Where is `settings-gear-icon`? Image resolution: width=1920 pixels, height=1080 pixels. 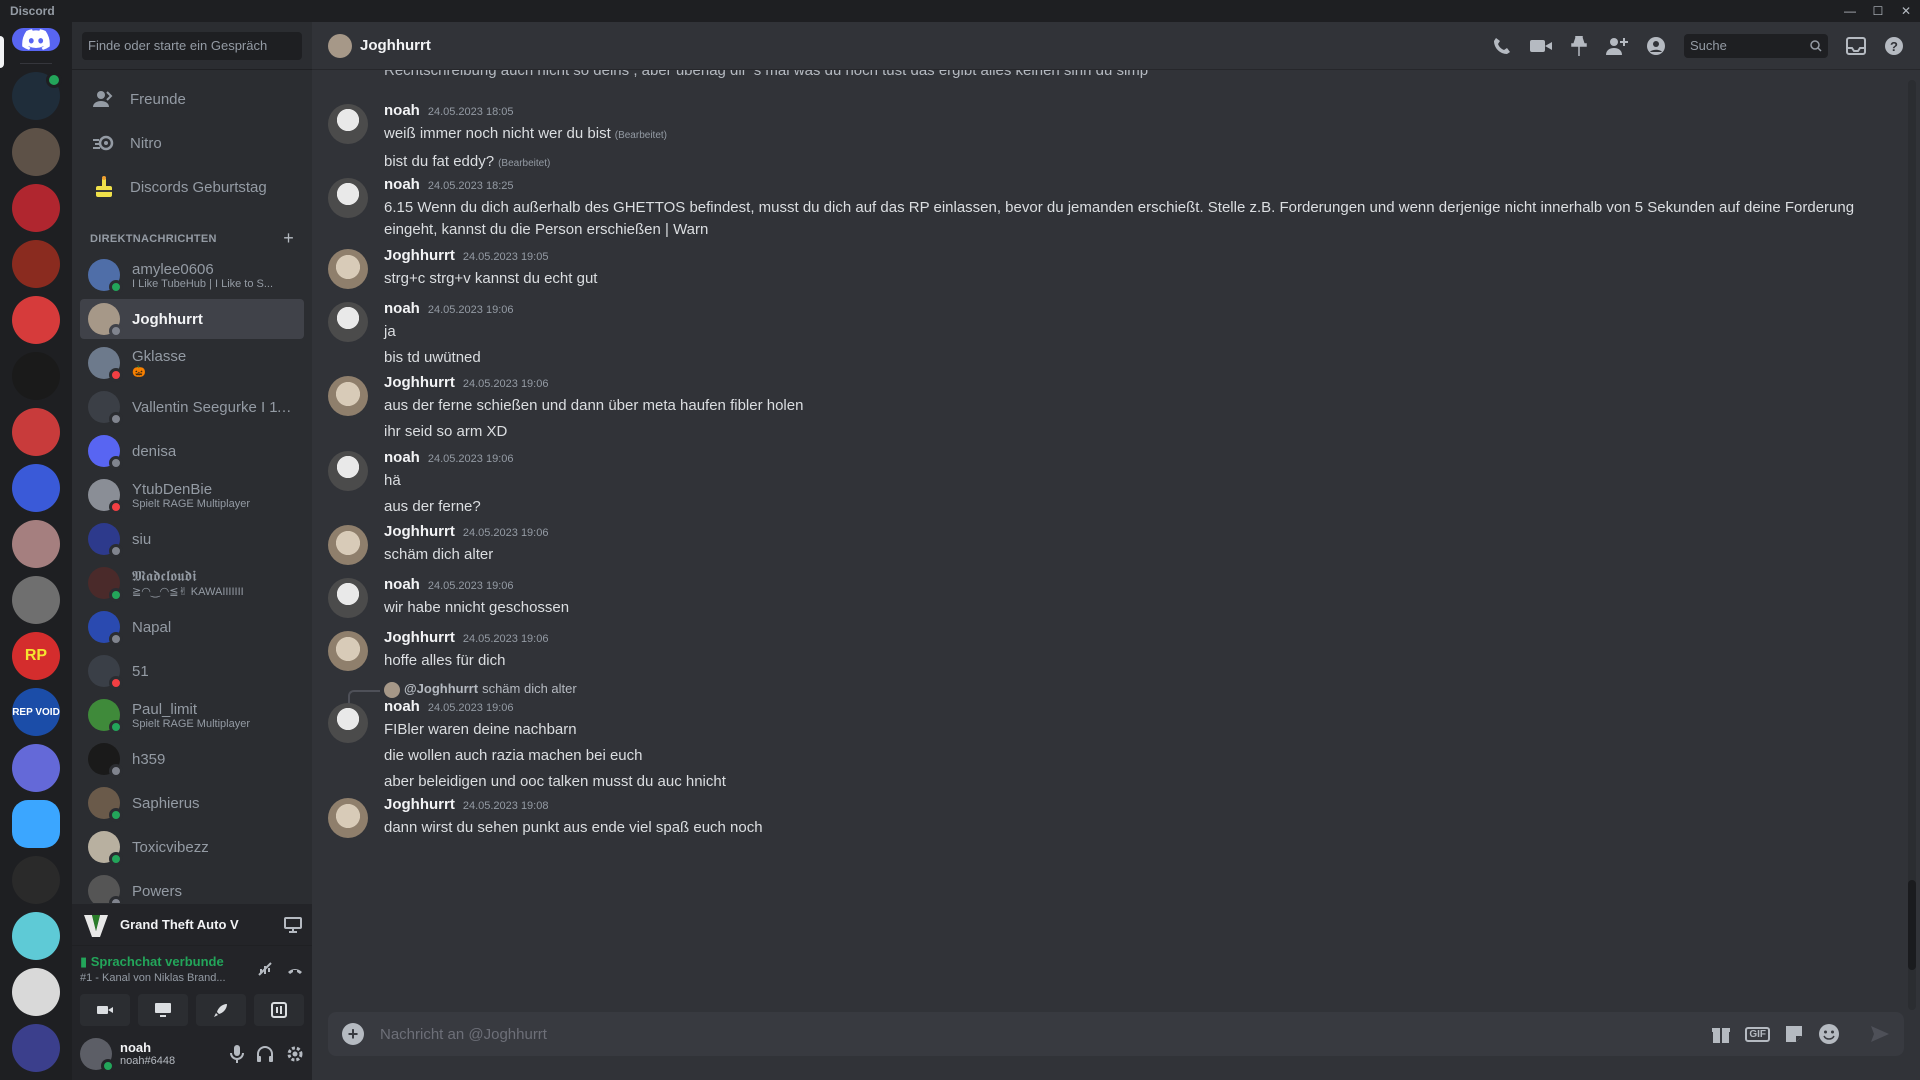
settings-gear-icon is located at coordinates (295, 1054).